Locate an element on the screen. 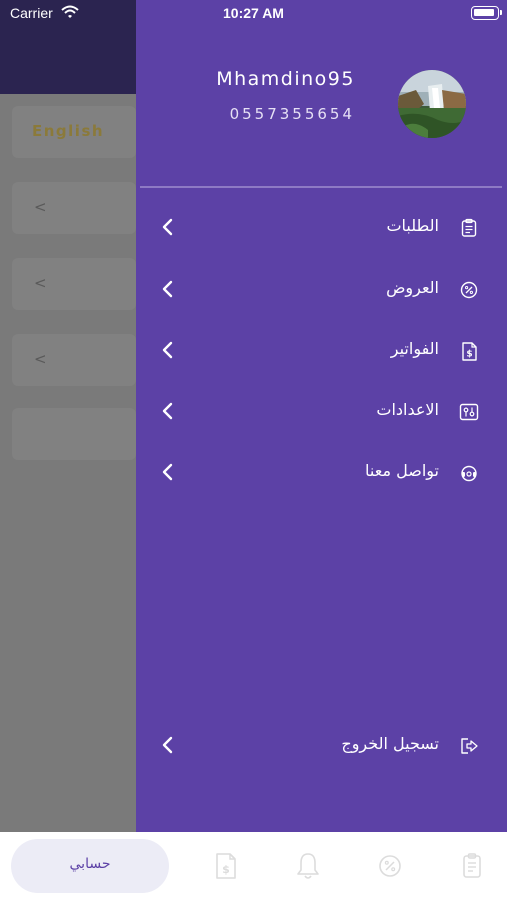  bell-icon is located at coordinates (308, 866).